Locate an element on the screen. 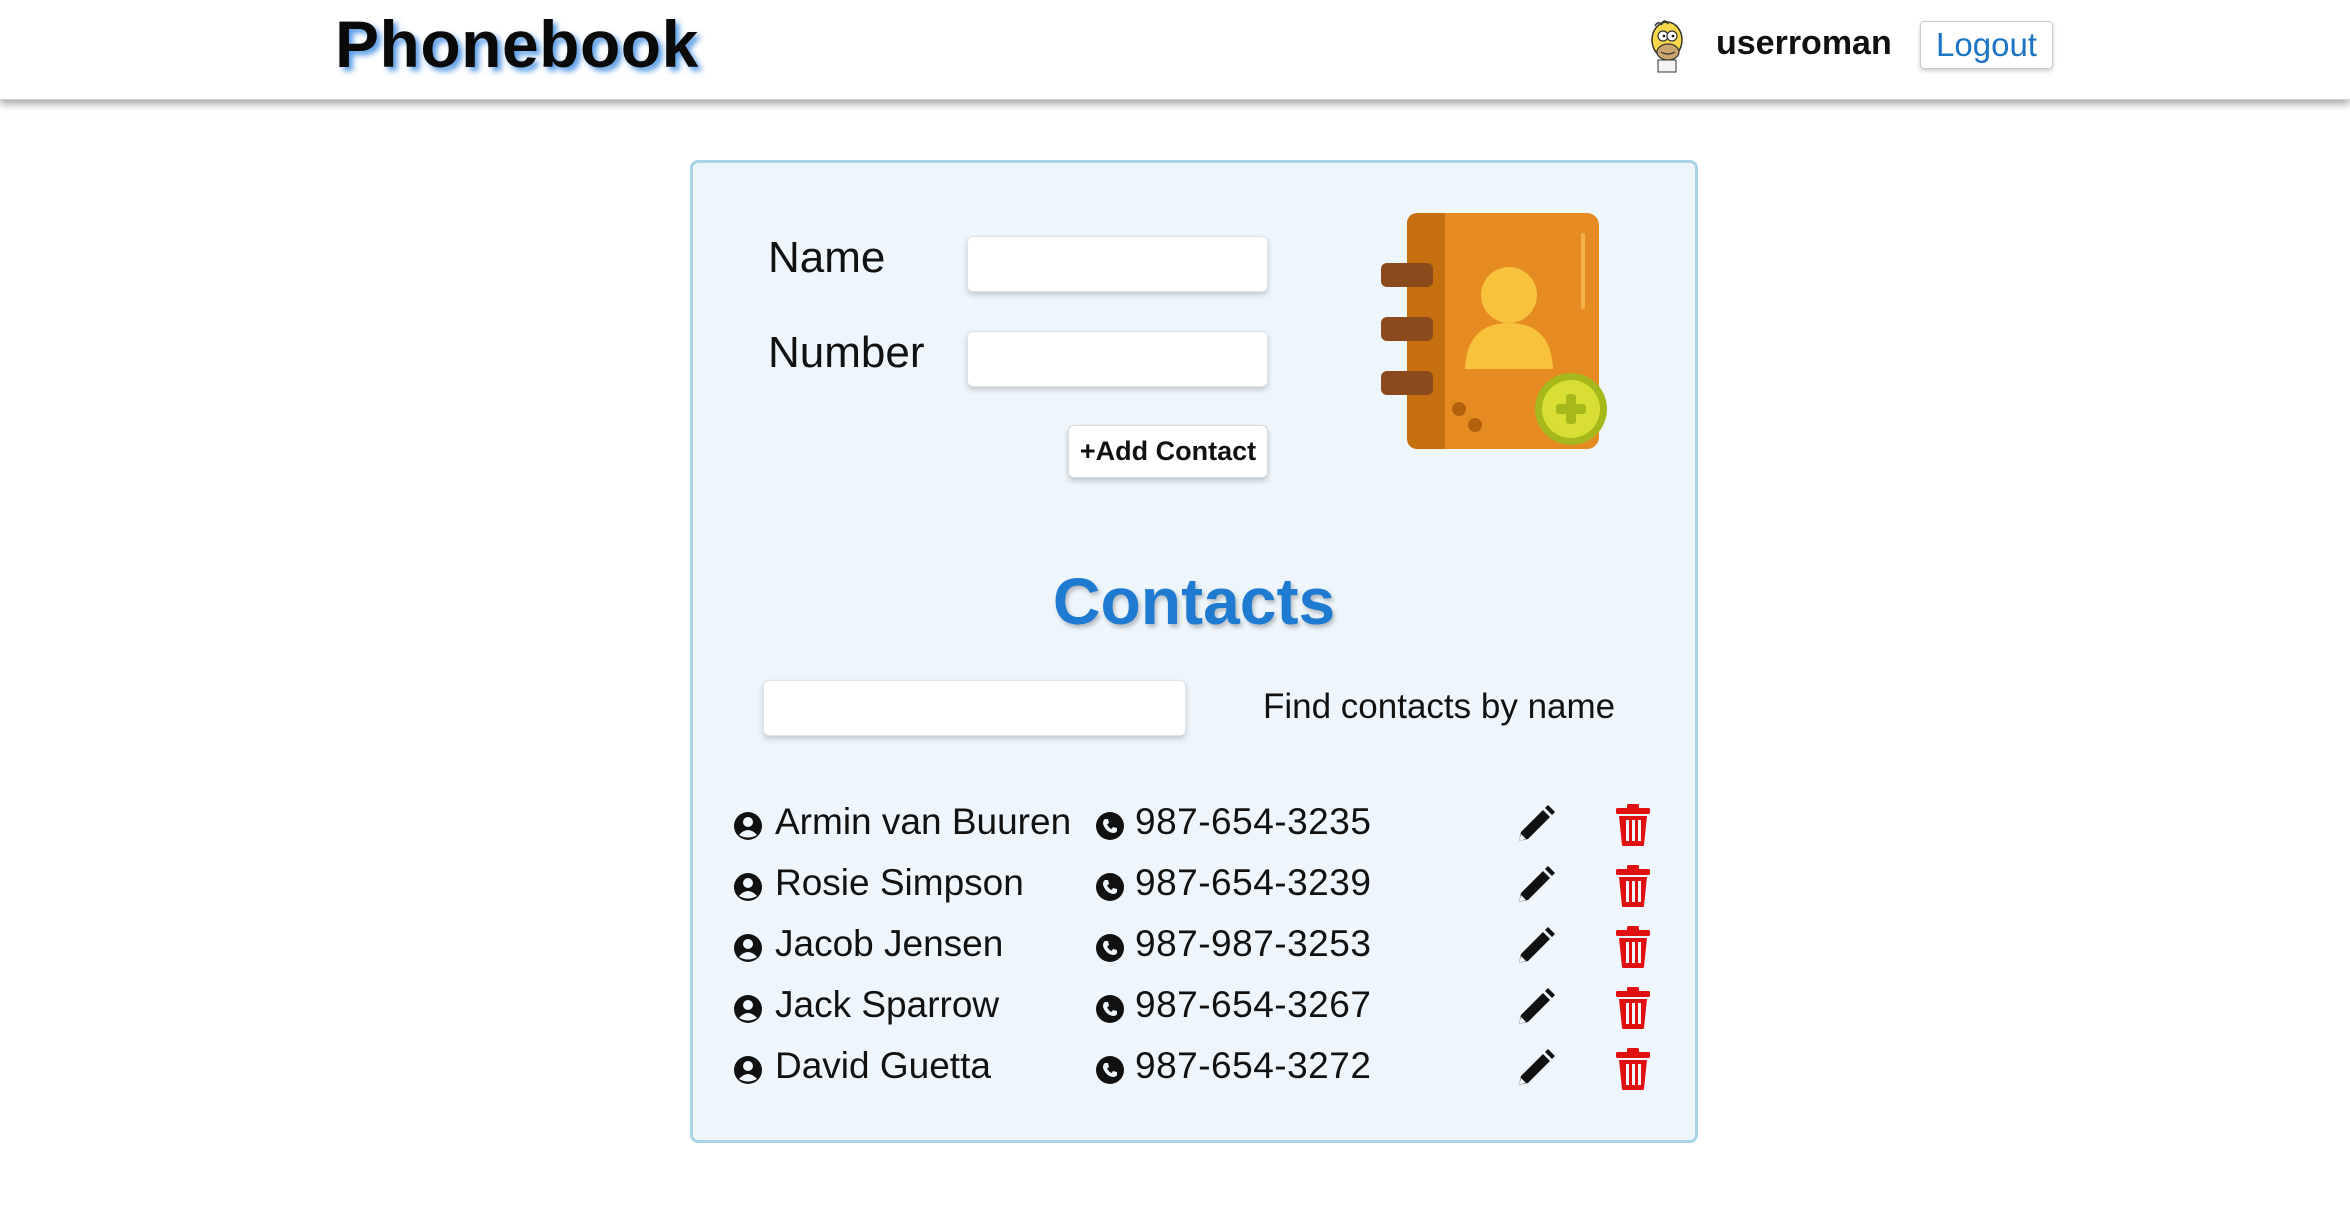 The image size is (2350, 1225). contact-row: Jacob Jensen 987-987-3253 is located at coordinates (1194, 951).